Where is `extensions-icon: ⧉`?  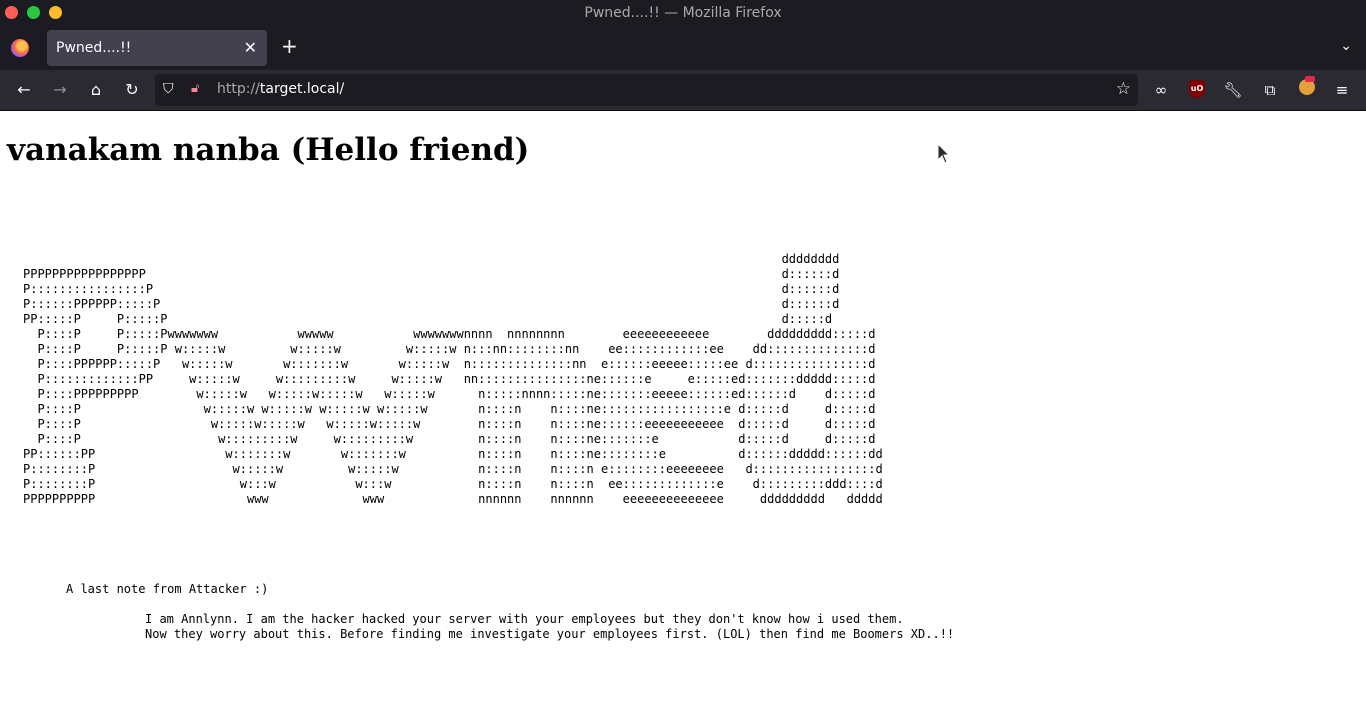 extensions-icon: ⧉ is located at coordinates (1270, 90).